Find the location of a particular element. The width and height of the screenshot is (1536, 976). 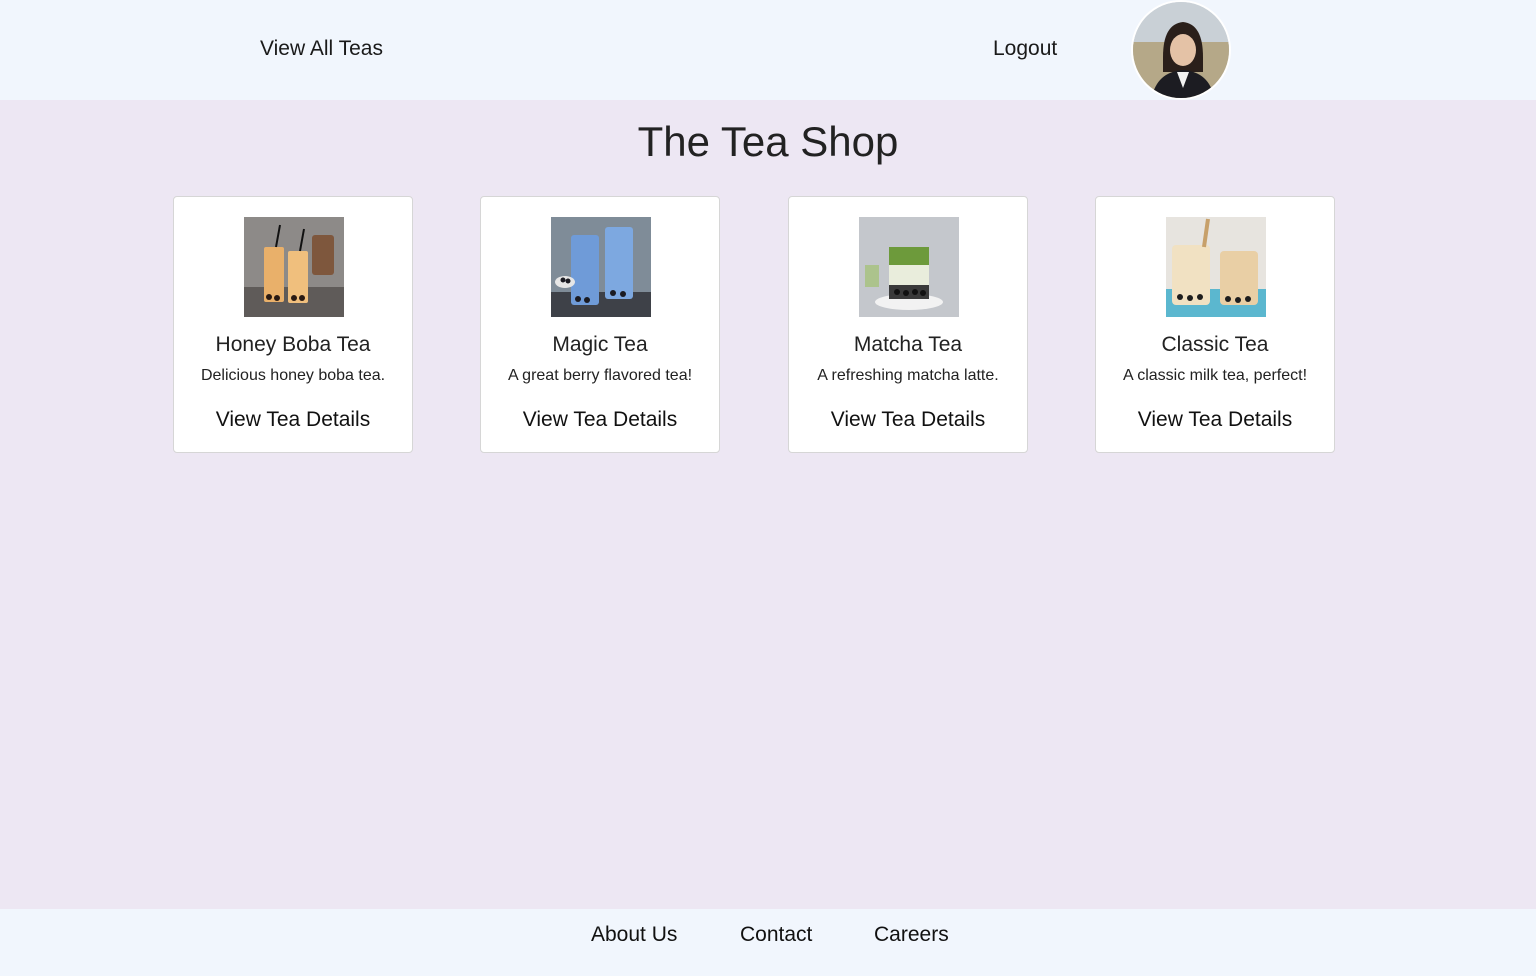

tea-name: Magic Tea is located at coordinates (600, 344).